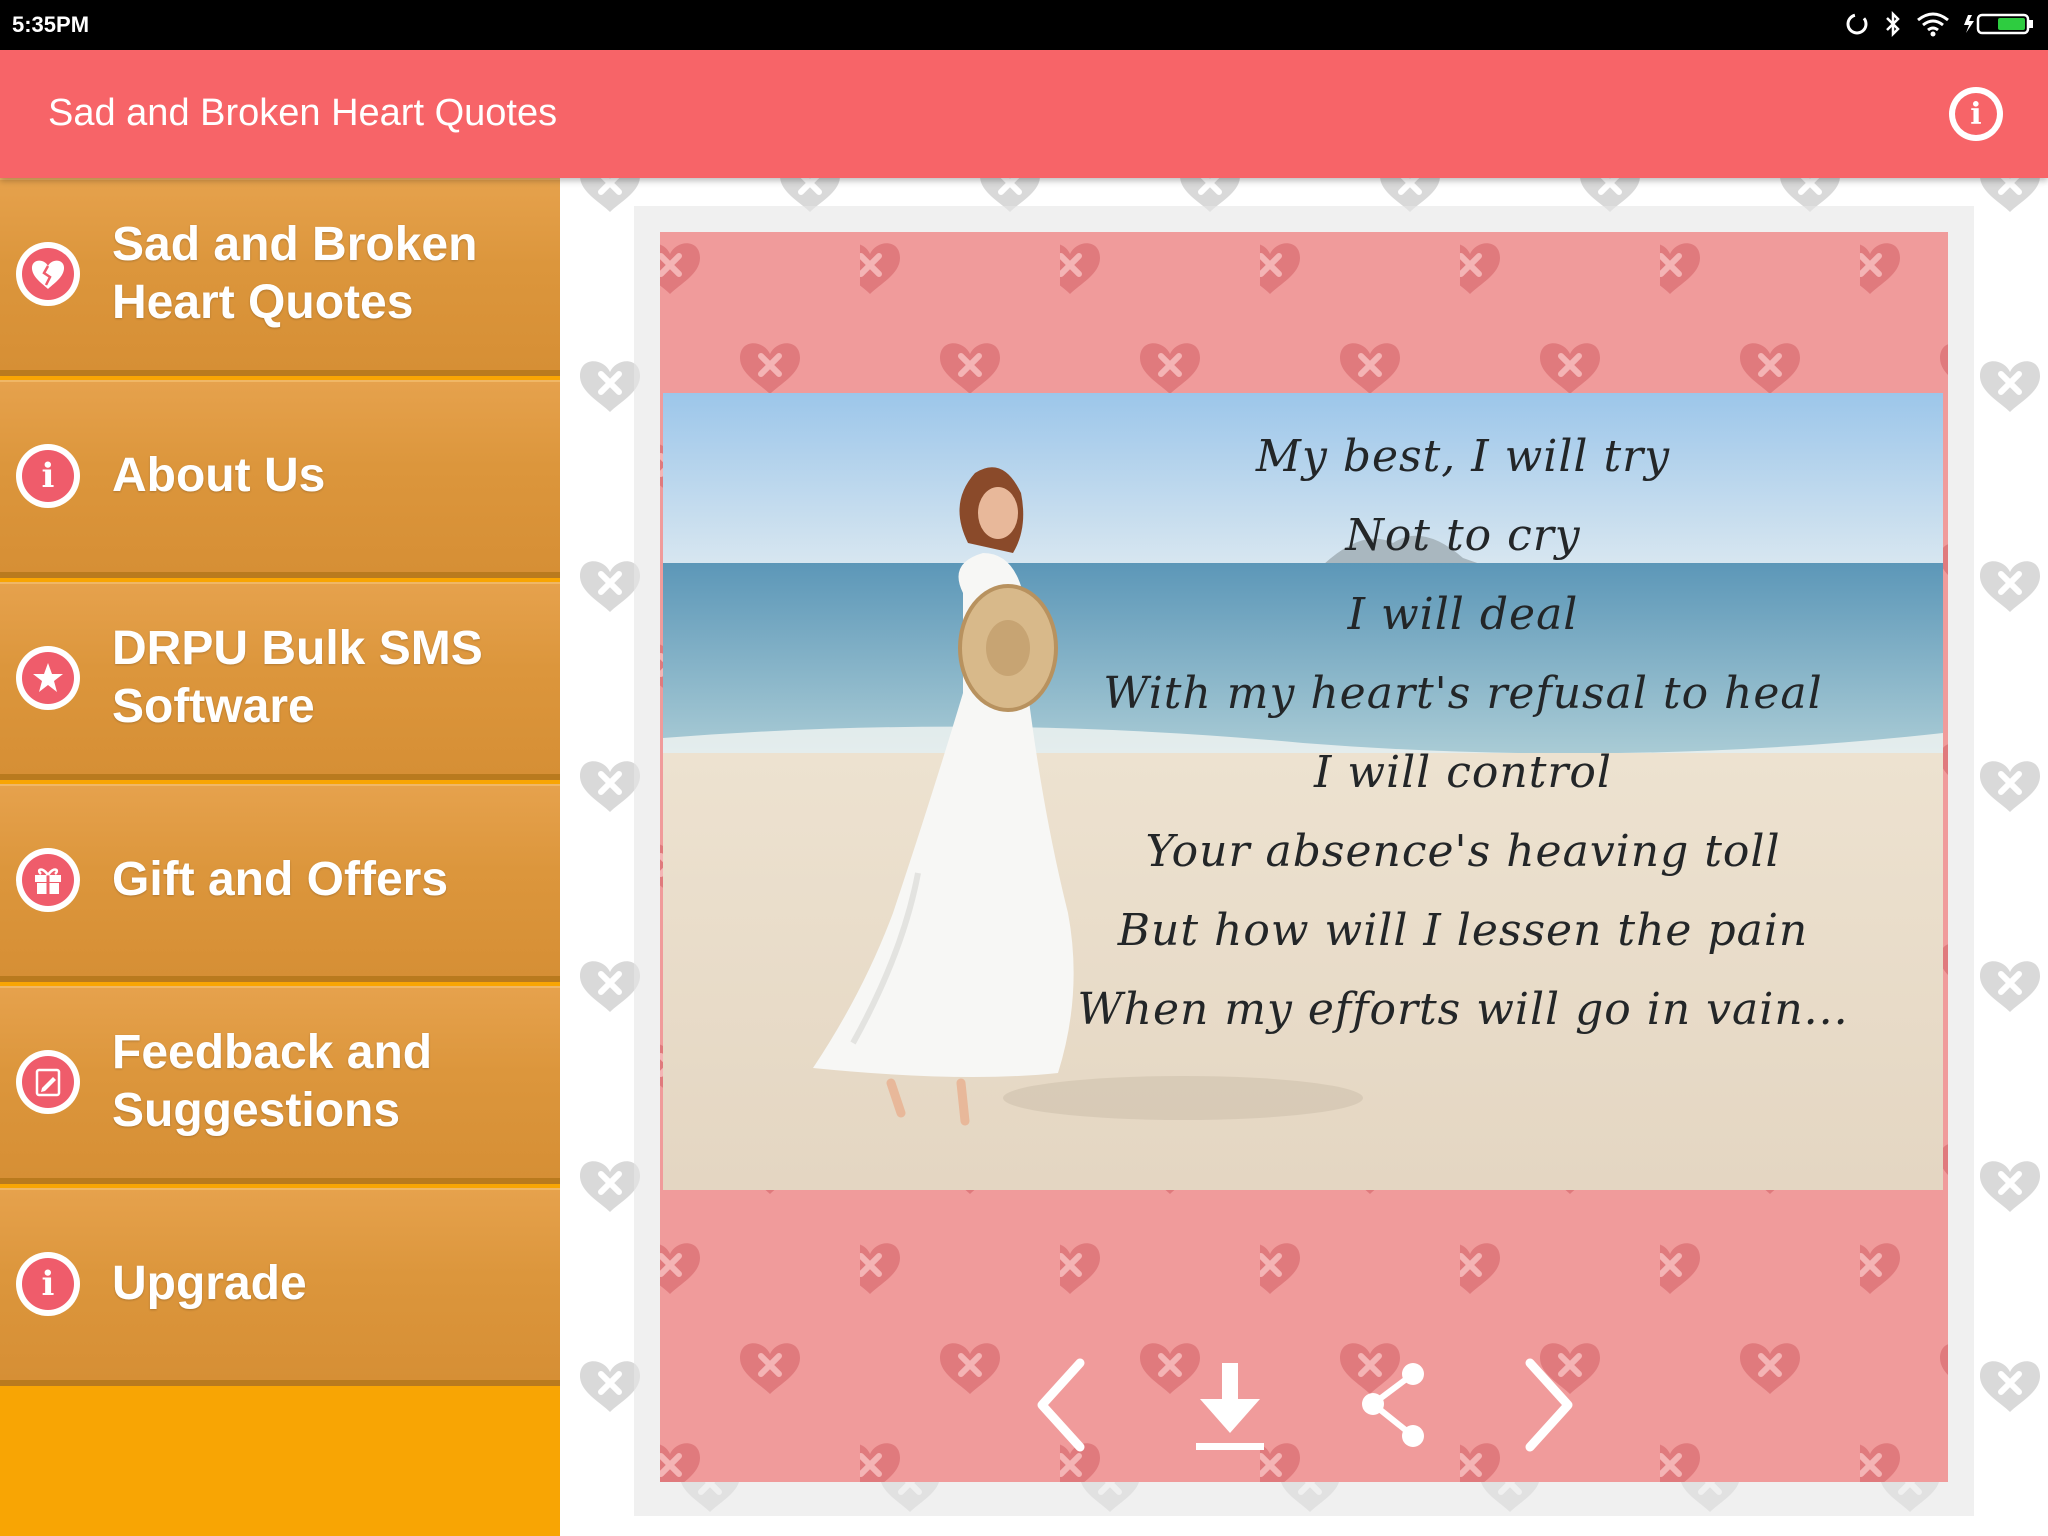  What do you see at coordinates (303, 113) in the screenshot?
I see `app-title: Sad and Broken Heart Quotes` at bounding box center [303, 113].